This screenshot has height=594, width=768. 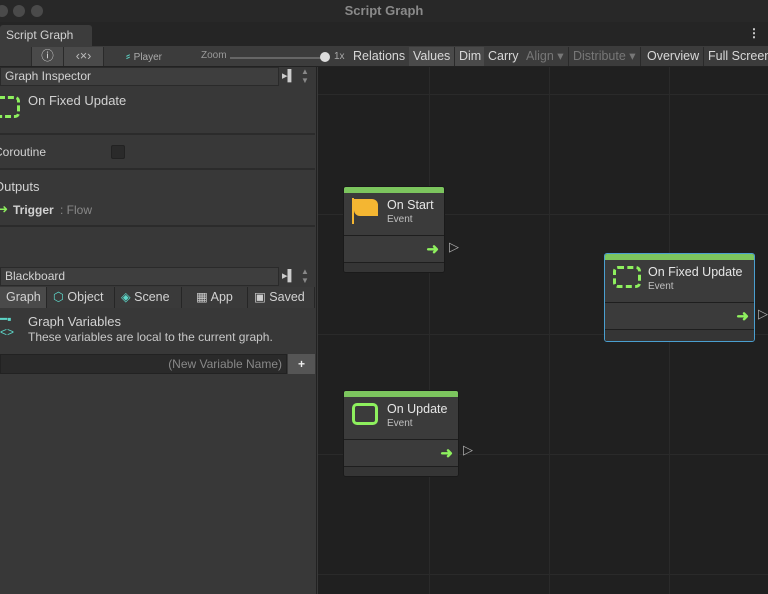 I want to click on node-title: On Fixed Update, so click(x=695, y=272).